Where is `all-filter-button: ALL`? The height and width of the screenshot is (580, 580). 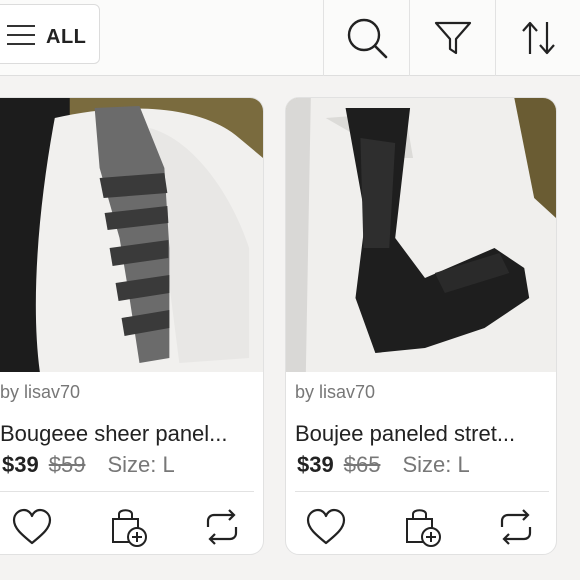
all-filter-button: ALL is located at coordinates (50, 34).